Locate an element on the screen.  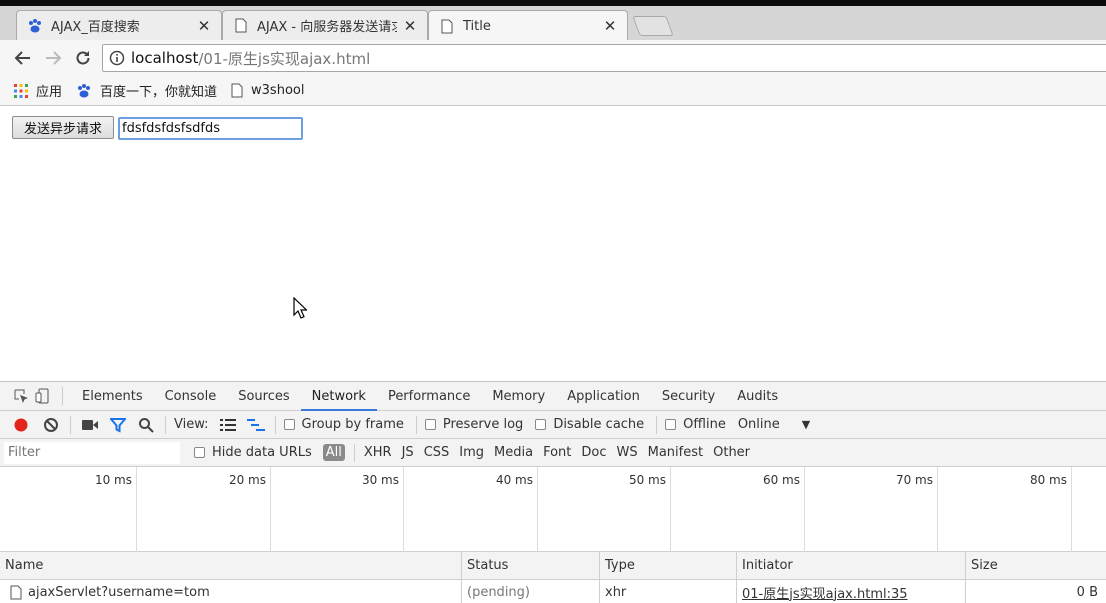
tab-sources: Sources is located at coordinates (263, 396).